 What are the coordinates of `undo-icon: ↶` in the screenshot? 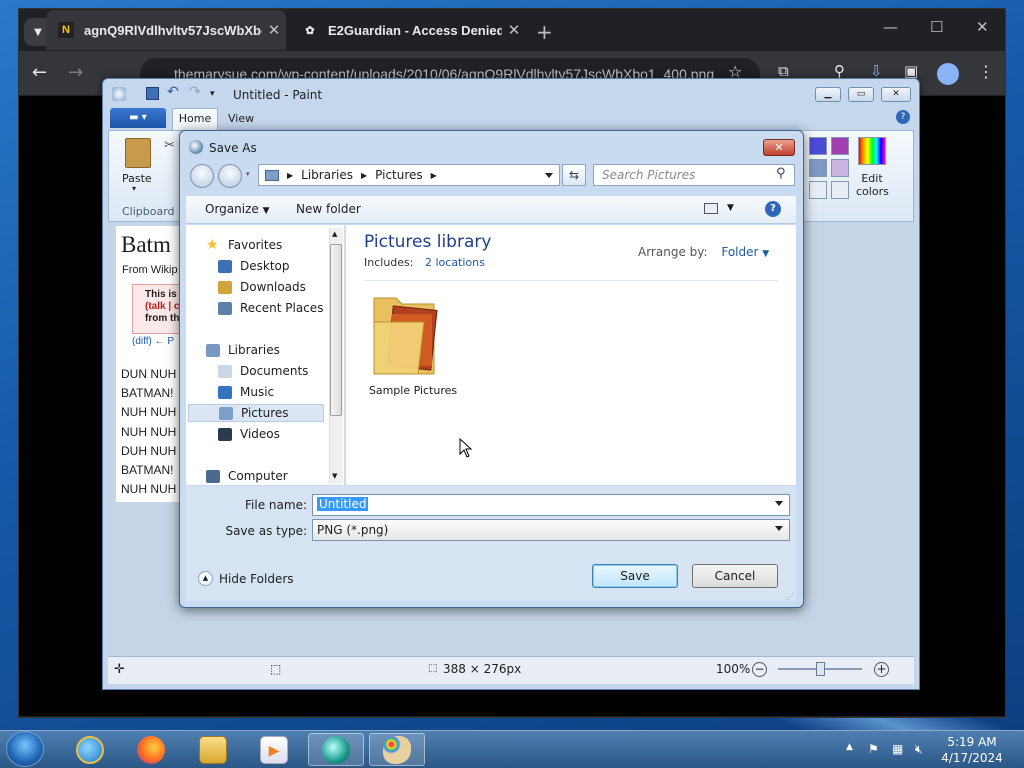 It's located at (173, 92).